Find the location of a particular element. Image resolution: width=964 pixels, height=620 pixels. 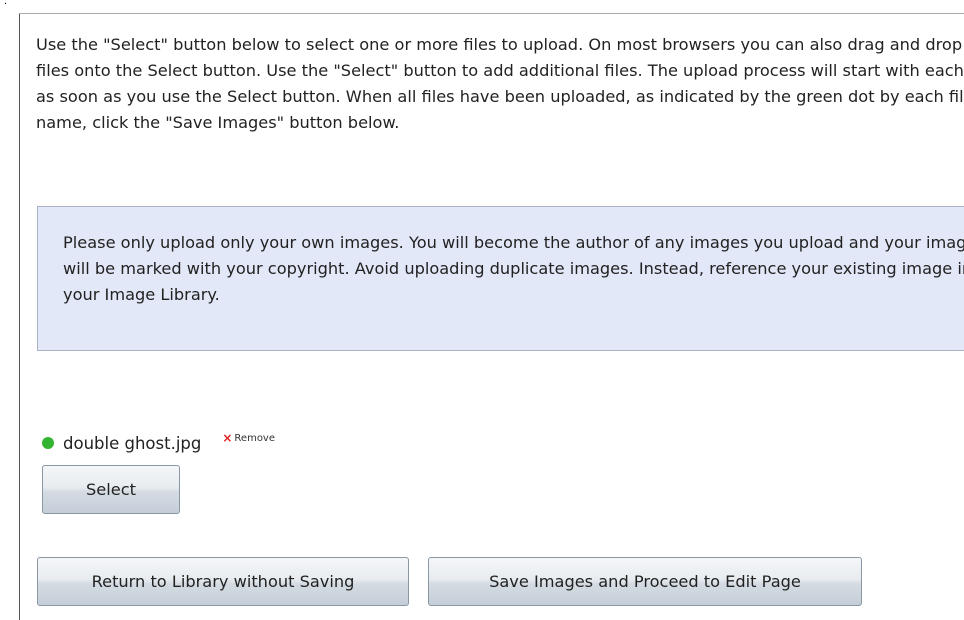

upload-complete-dot-icon is located at coordinates (48, 443).